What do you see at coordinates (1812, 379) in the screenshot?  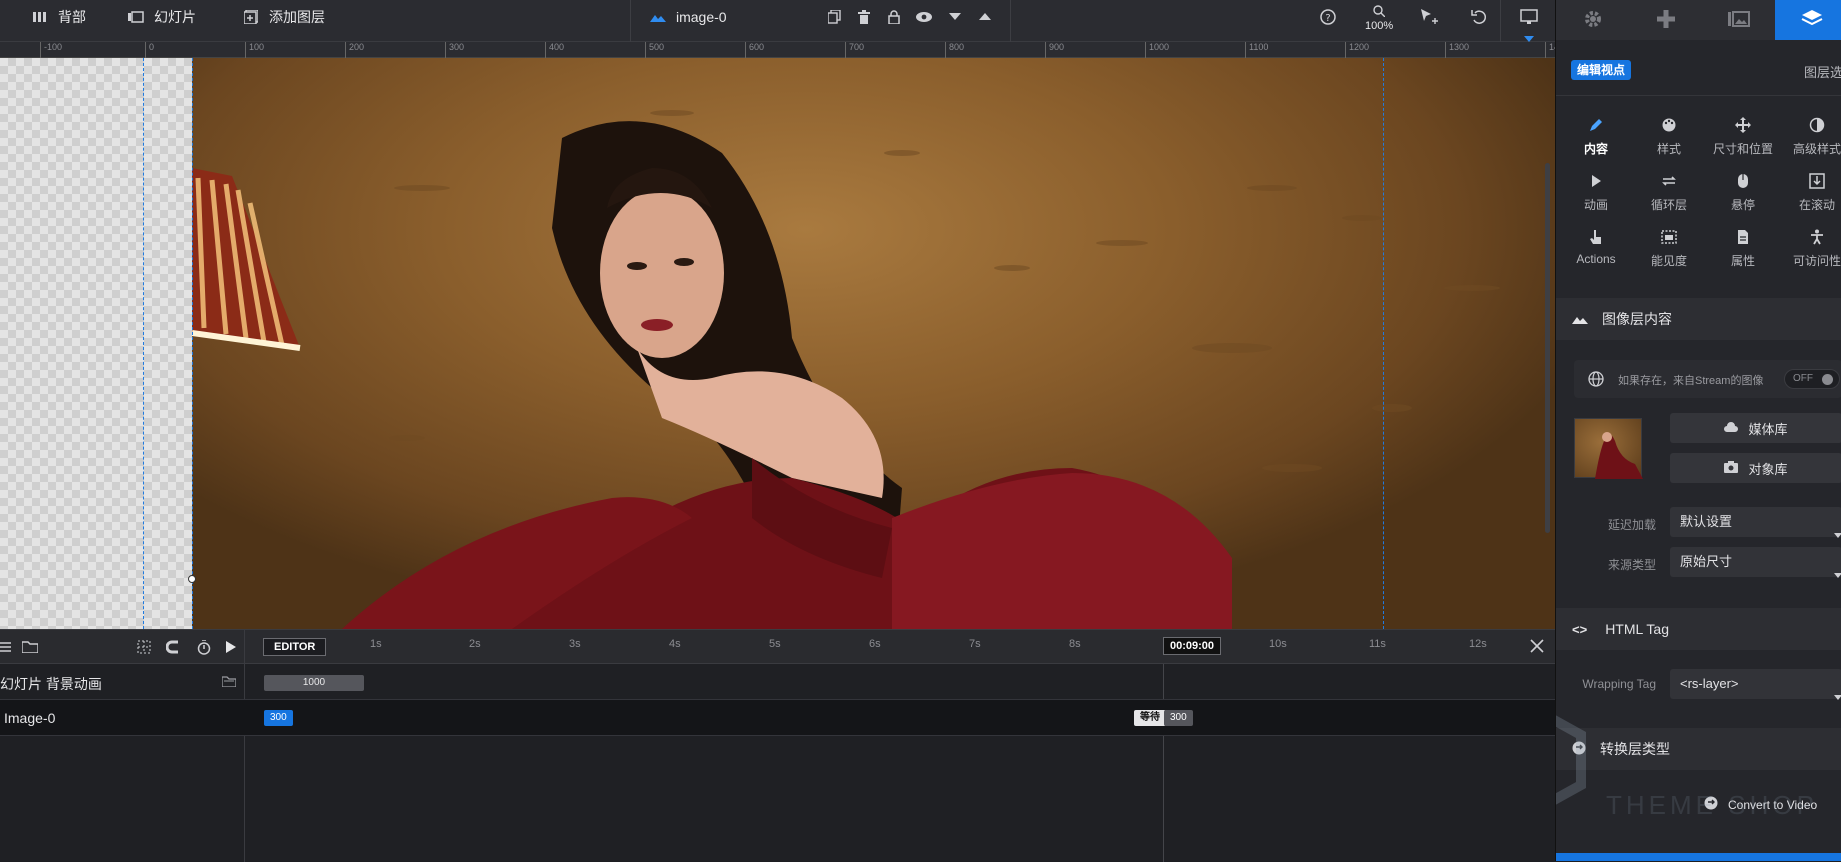 I see `stream-toggle: OFF` at bounding box center [1812, 379].